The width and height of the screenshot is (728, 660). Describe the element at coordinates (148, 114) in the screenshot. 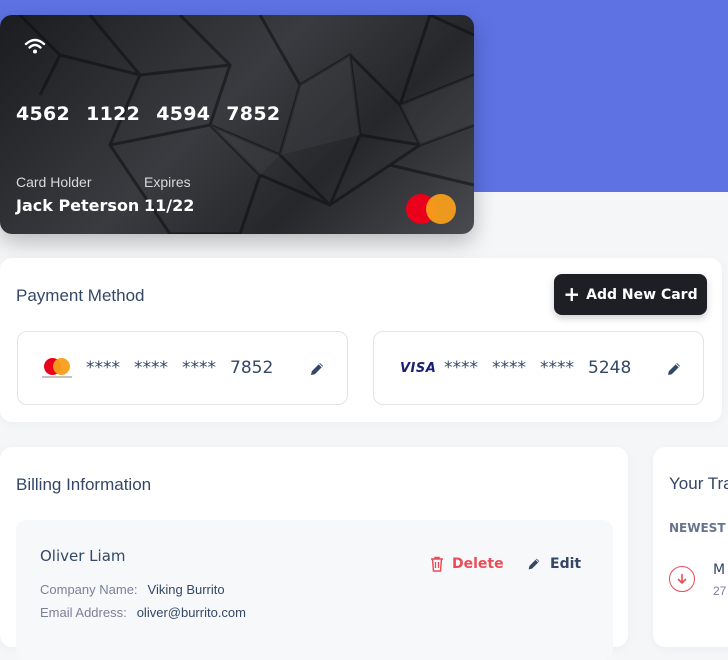

I see `card-number: 4562 1122 4594 7852` at that location.